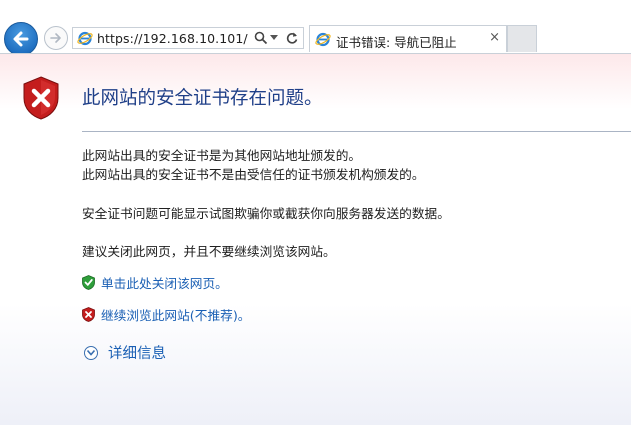 The width and height of the screenshot is (631, 425). I want to click on tab-title: 证书错误: 导航已阻止, so click(396, 42).